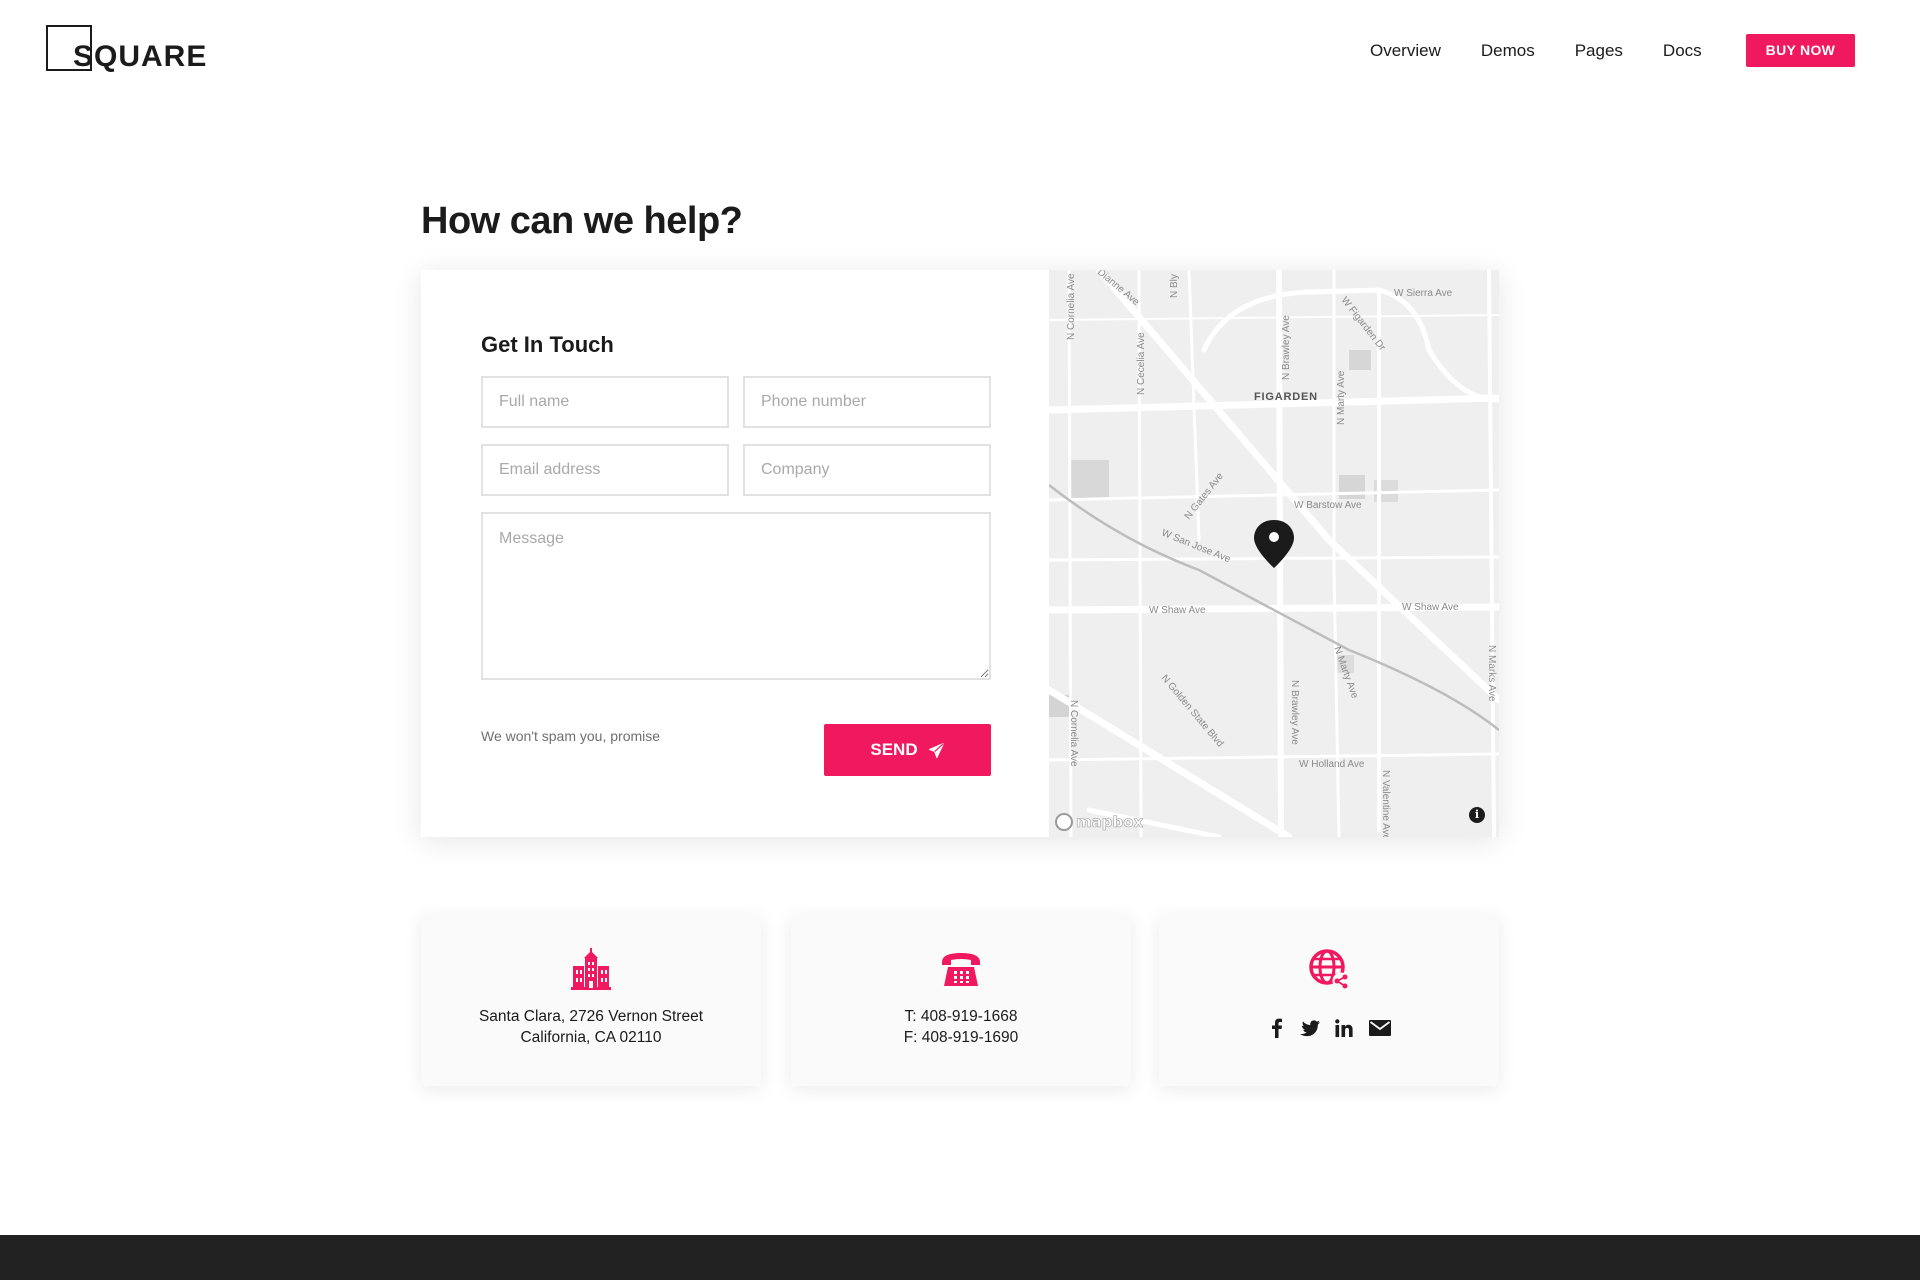  Describe the element at coordinates (1294, 712) in the screenshot. I see `map-label-brawley-south: N Brawley Ave` at that location.